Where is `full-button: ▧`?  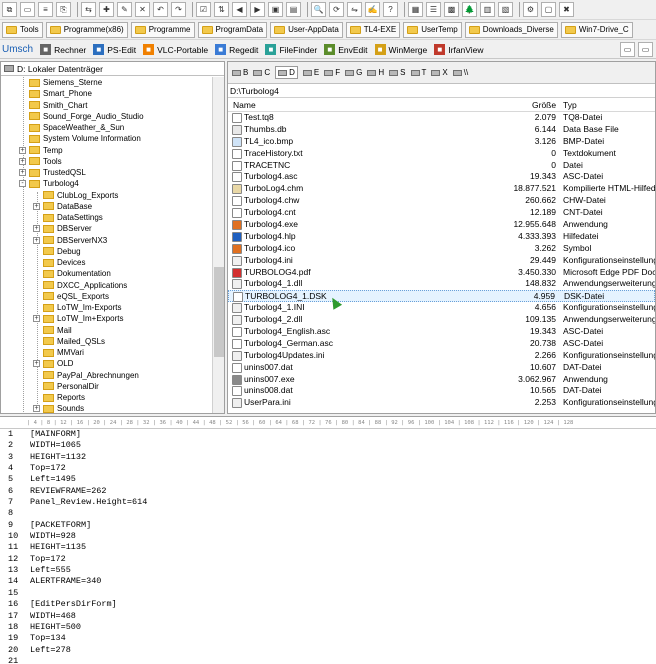 full-button: ▧ is located at coordinates (505, 9).